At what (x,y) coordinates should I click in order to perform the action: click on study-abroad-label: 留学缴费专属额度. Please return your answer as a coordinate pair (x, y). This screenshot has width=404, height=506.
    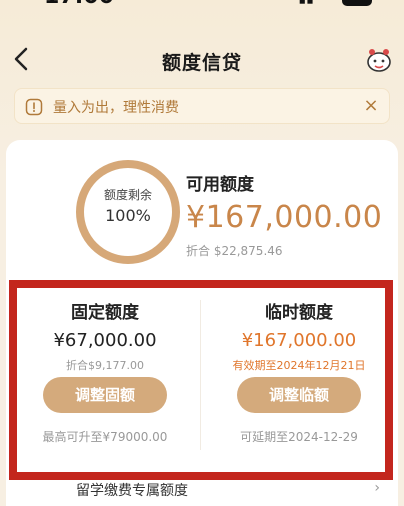
    Looking at the image, I should click on (132, 491).